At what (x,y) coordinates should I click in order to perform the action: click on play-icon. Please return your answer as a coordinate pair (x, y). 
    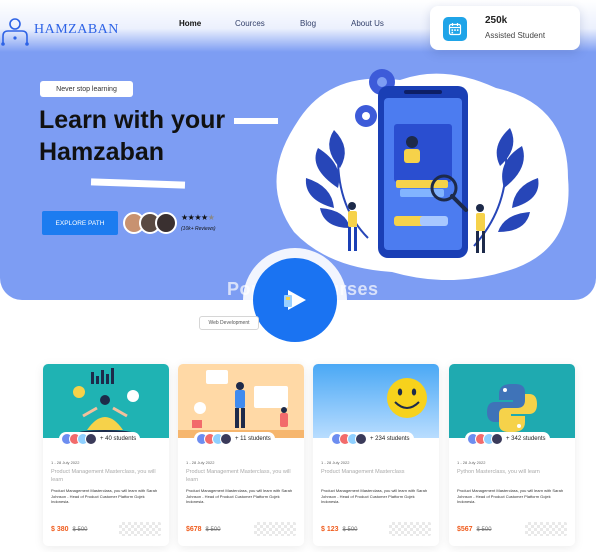
    Looking at the image, I should click on (295, 300).